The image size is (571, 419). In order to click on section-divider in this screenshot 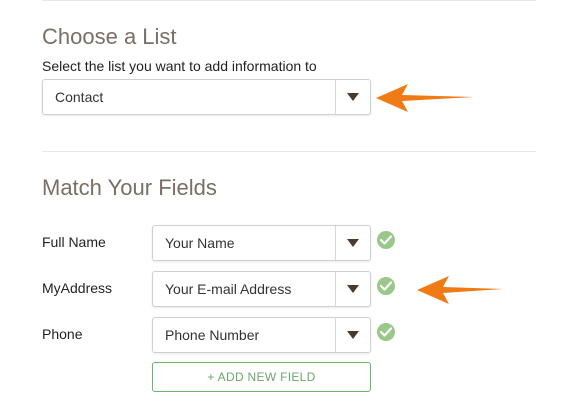, I will do `click(289, 151)`.